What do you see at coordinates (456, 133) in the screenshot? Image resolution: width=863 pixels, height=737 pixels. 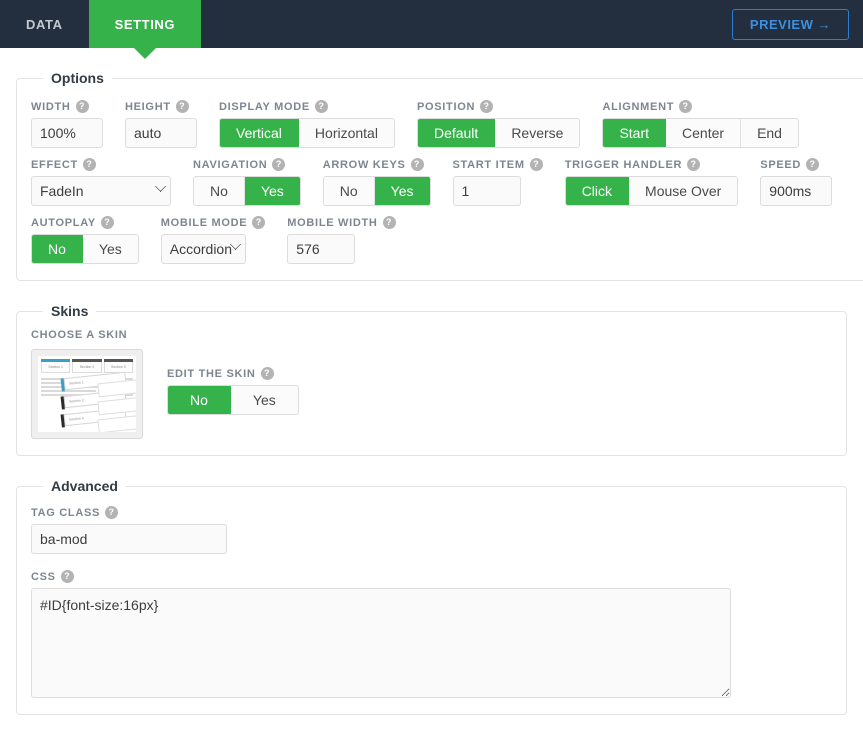 I see `position-option-default: Default` at bounding box center [456, 133].